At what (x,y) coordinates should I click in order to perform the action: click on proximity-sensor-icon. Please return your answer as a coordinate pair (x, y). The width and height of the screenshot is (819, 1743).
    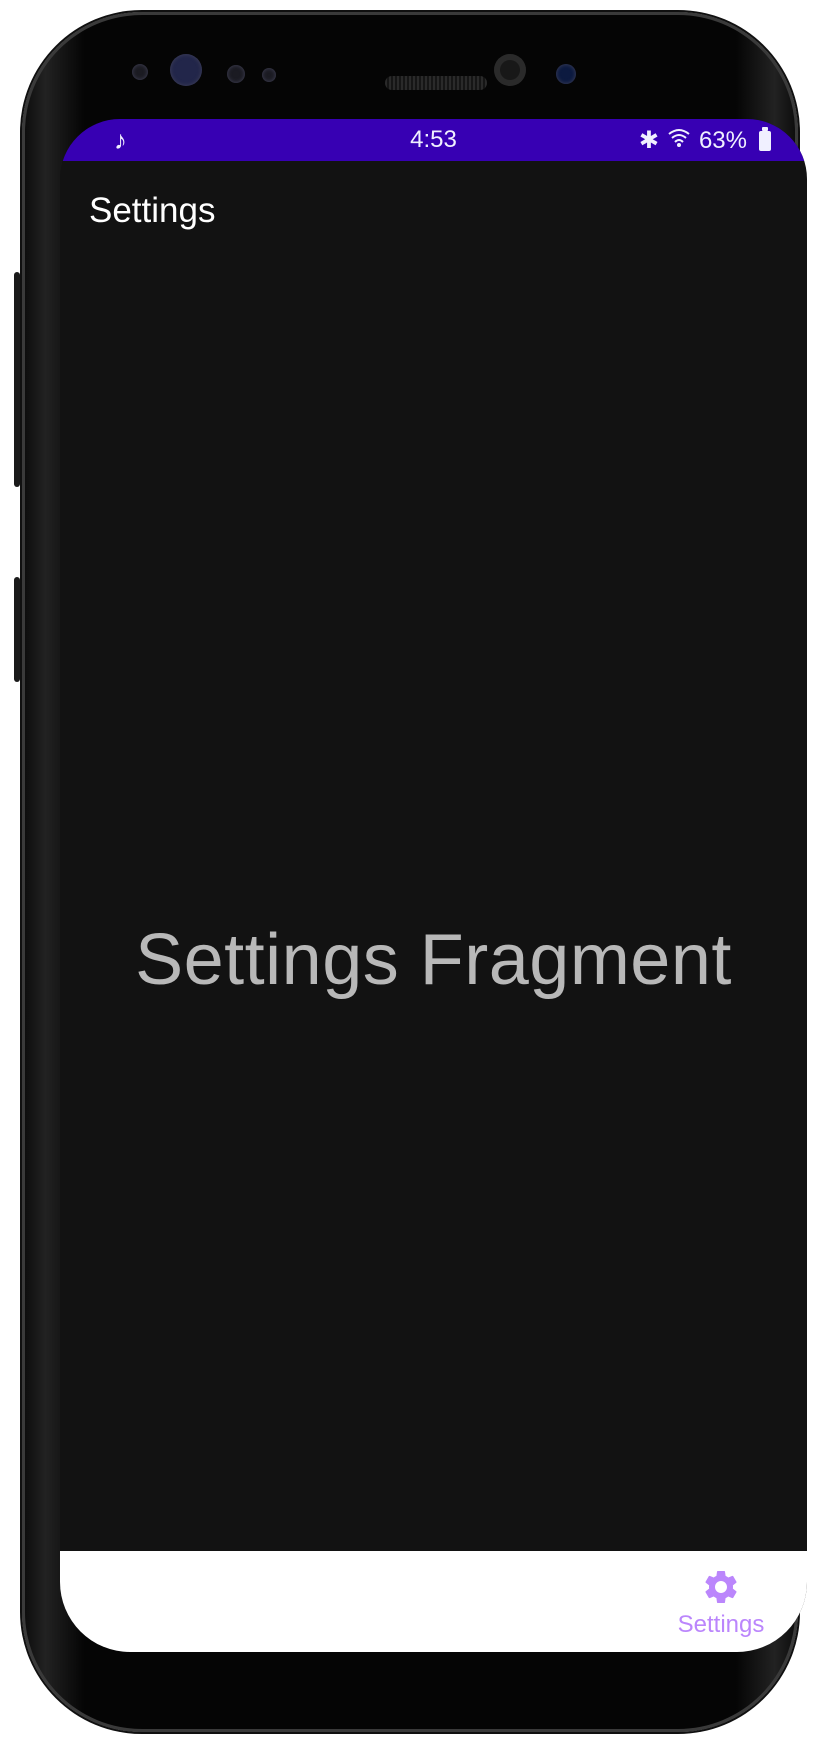
    Looking at the image, I should click on (140, 72).